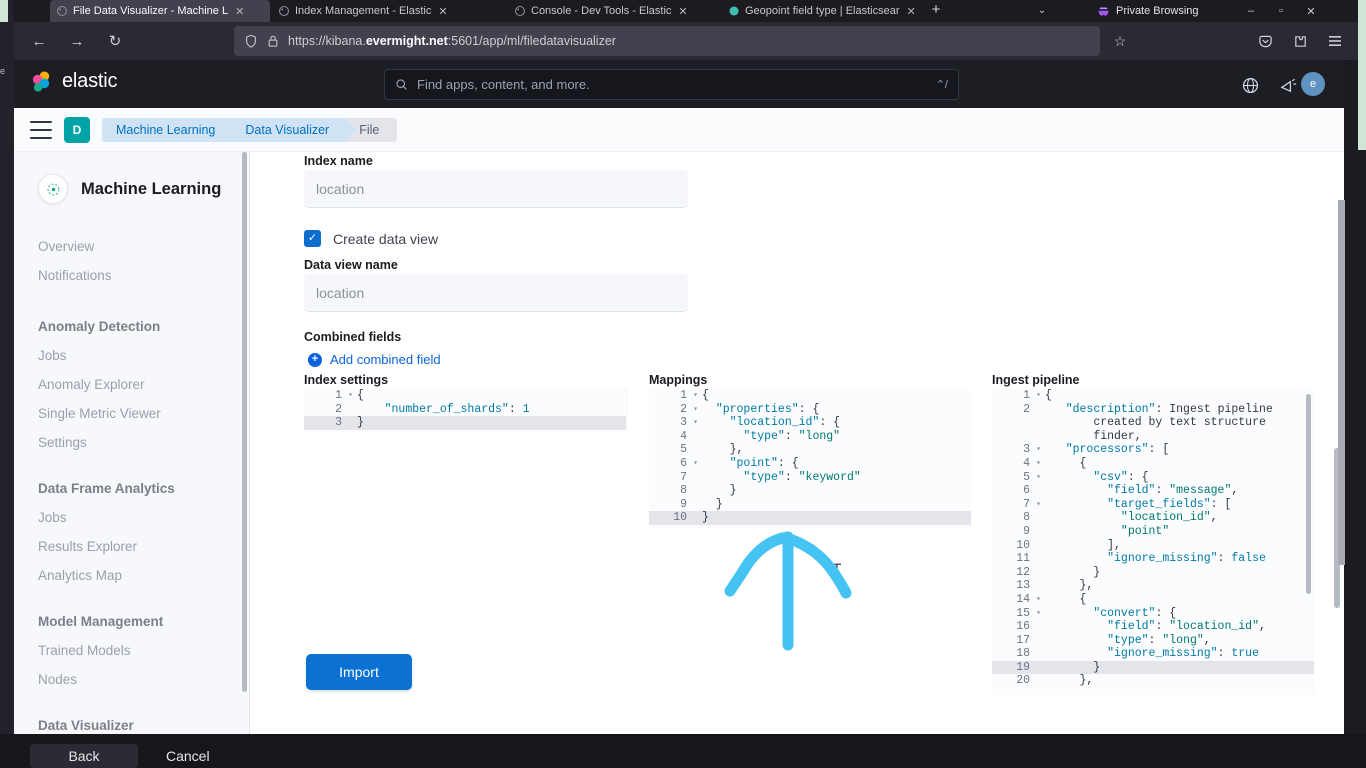 The image size is (1366, 768). Describe the element at coordinates (143, 575) in the screenshot. I see `sidebar-item-analytics-map: Analytics Map` at that location.